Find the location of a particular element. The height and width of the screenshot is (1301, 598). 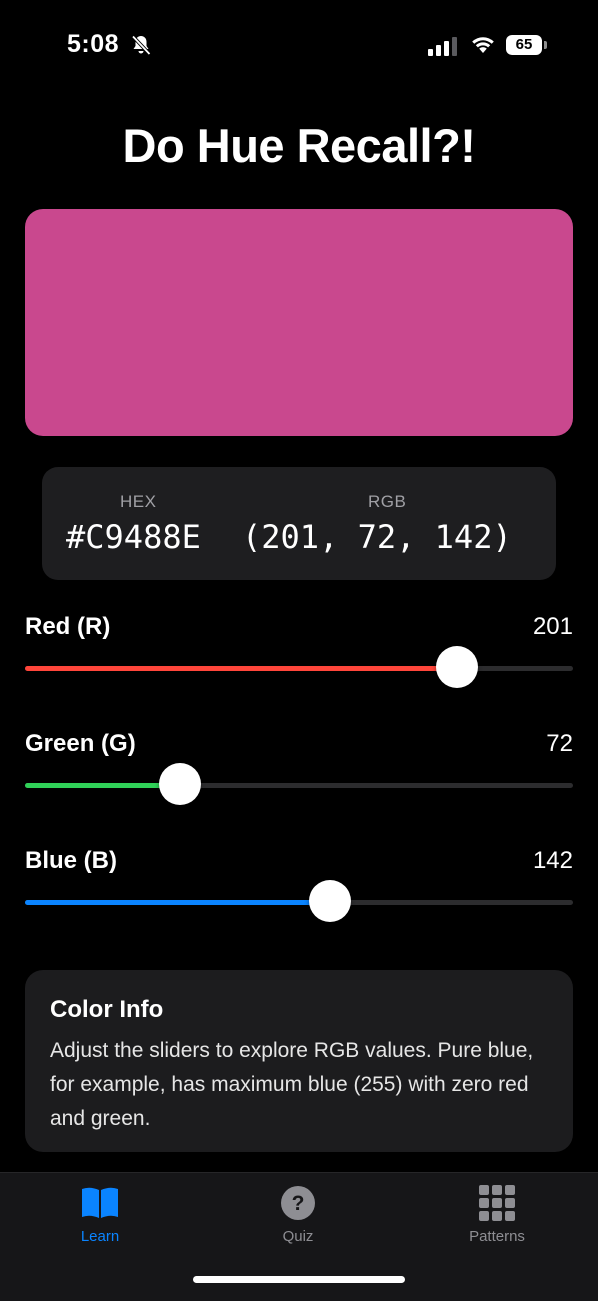

red-slider-label: Red (R) is located at coordinates (68, 626).